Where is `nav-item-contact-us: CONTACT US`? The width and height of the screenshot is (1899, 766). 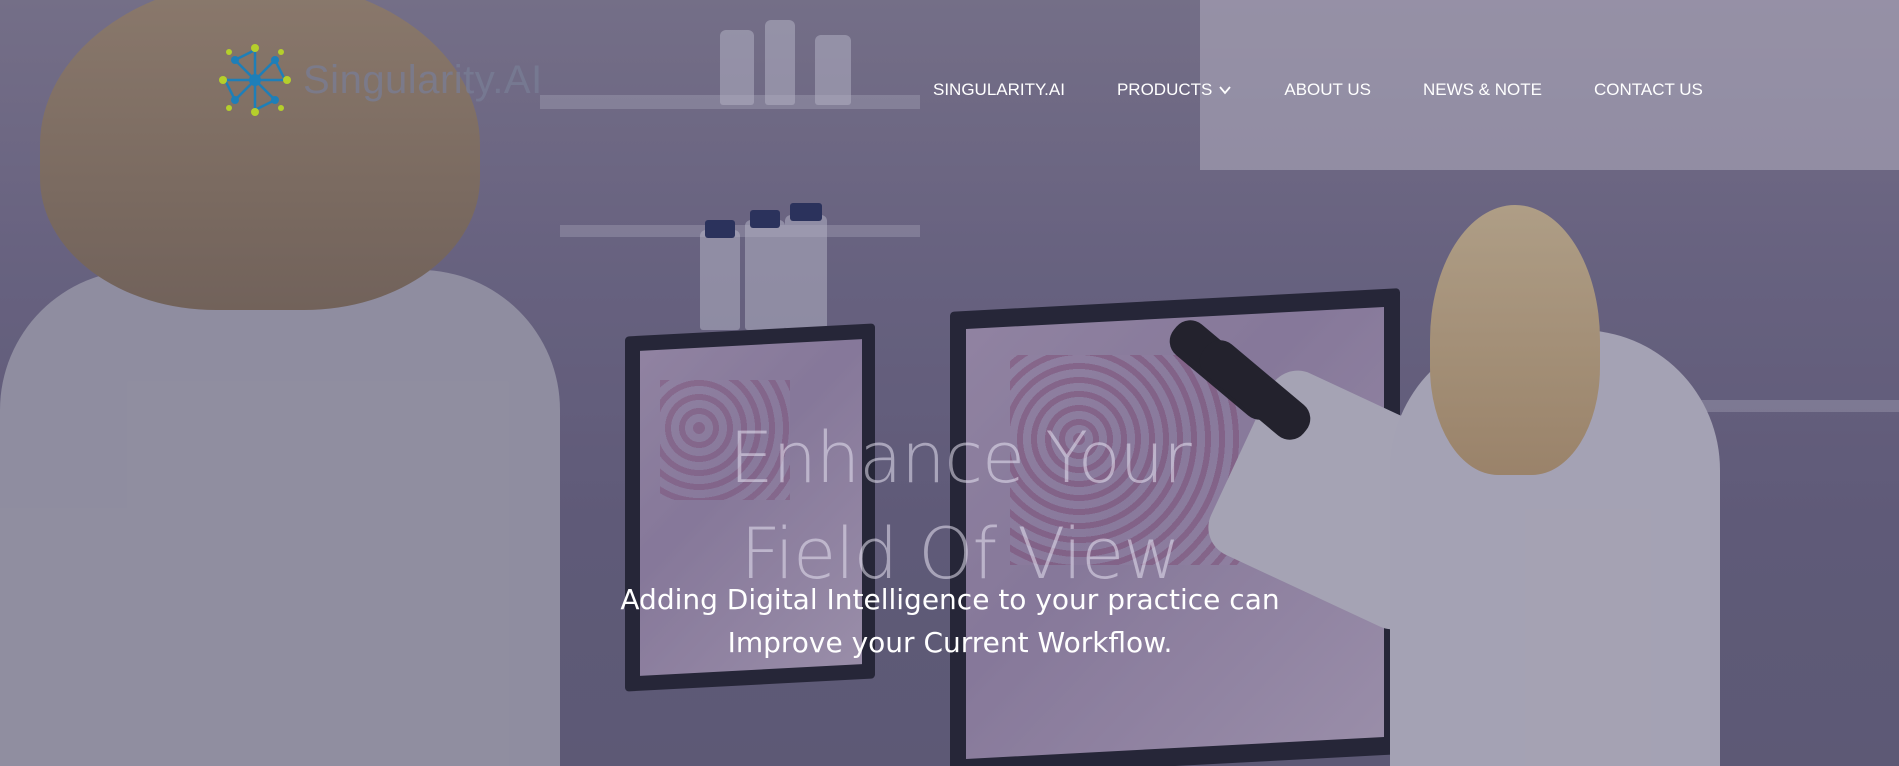 nav-item-contact-us: CONTACT US is located at coordinates (1648, 90).